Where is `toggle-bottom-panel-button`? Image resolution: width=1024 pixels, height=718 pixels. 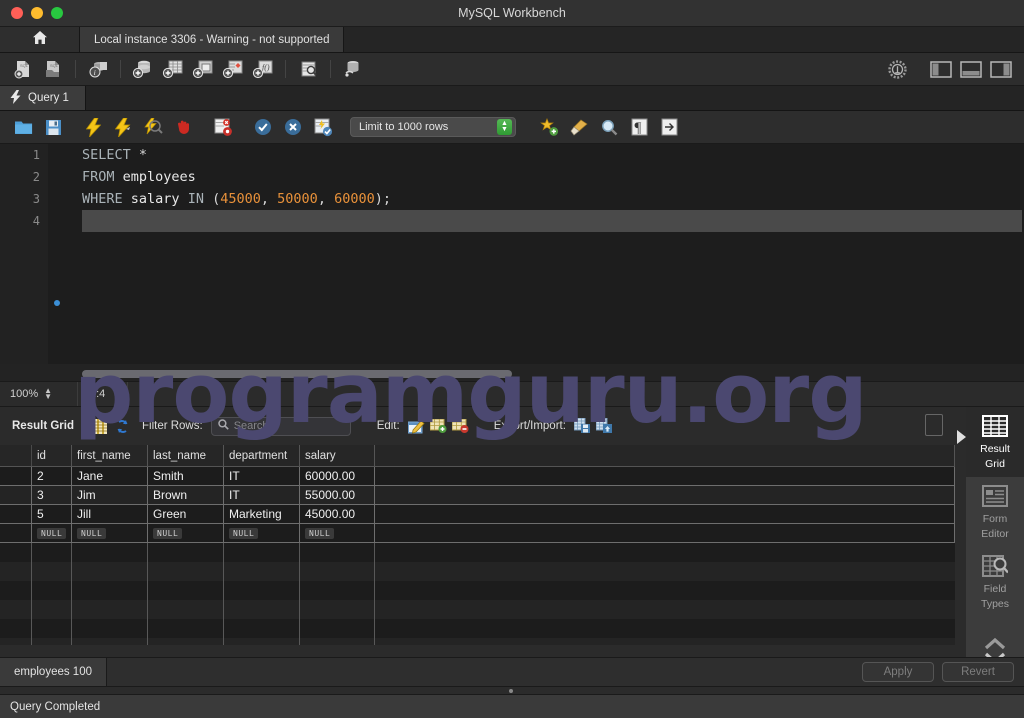 toggle-bottom-panel-button is located at coordinates (971, 69).